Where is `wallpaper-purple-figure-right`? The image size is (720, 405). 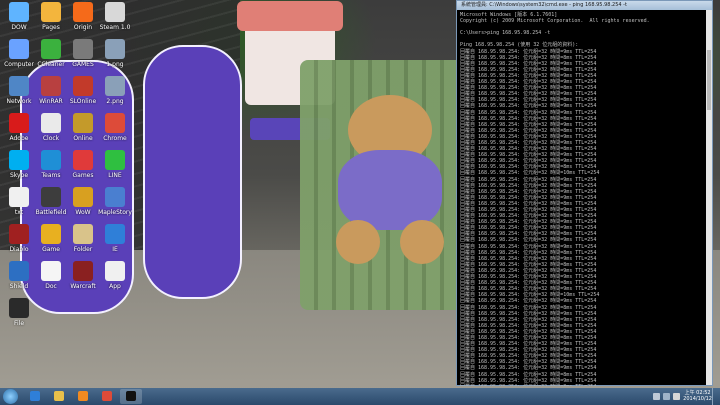 wallpaper-purple-figure-right is located at coordinates (192, 172).